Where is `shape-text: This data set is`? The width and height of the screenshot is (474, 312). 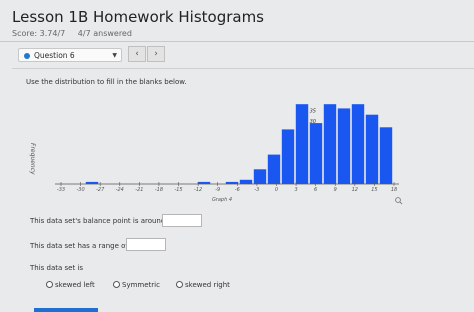 shape-text: This data set is is located at coordinates (57, 268).